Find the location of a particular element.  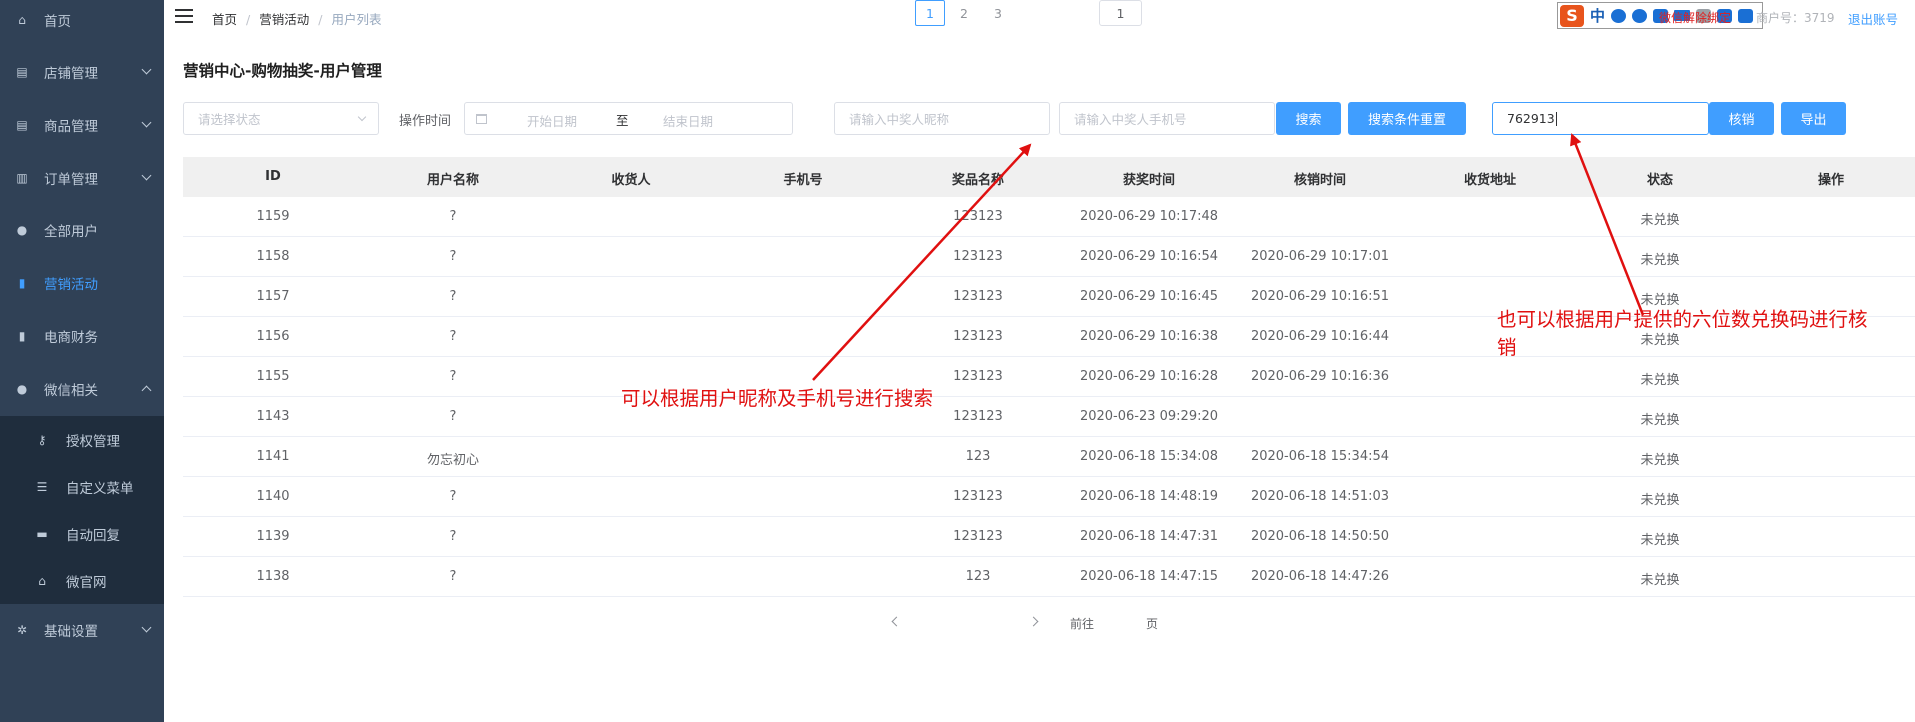

annotation-arrow-verify is located at coordinates (1607, 224).